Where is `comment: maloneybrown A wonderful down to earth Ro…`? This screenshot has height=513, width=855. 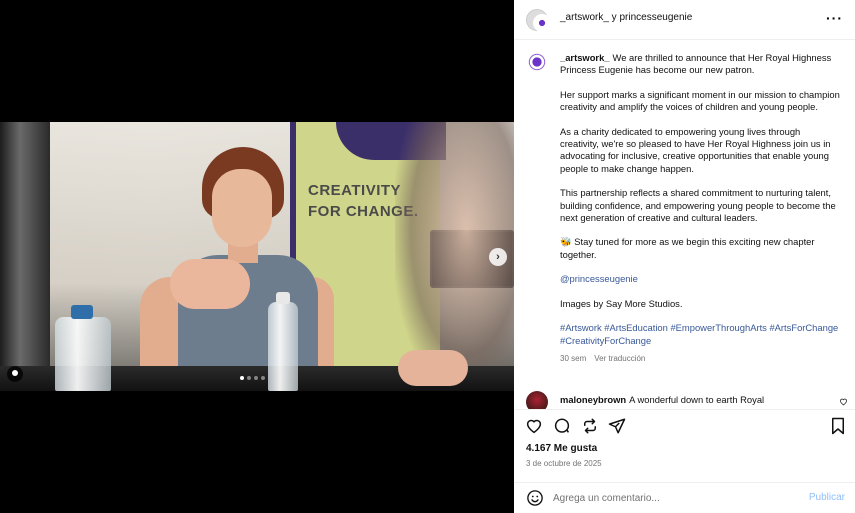
comment: maloneybrown A wonderful down to earth Ro… is located at coordinates (687, 400).